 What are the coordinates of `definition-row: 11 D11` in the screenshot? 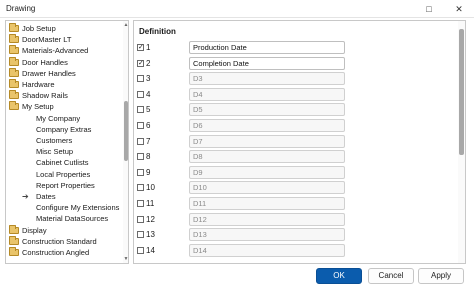 It's located at (294, 204).